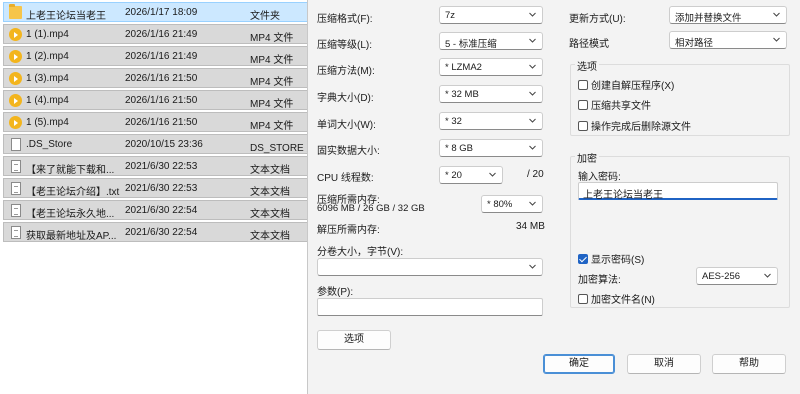  Describe the element at coordinates (270, 170) in the screenshot. I see `file-type: 文本文档` at that location.